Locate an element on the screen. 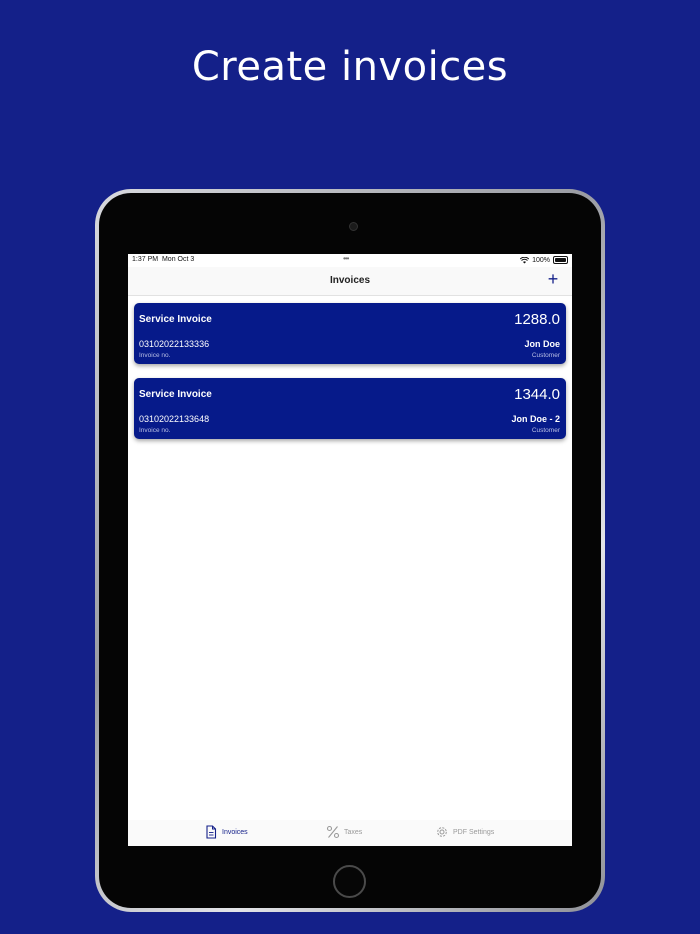 The image size is (700, 934). gear-icon is located at coordinates (442, 832).